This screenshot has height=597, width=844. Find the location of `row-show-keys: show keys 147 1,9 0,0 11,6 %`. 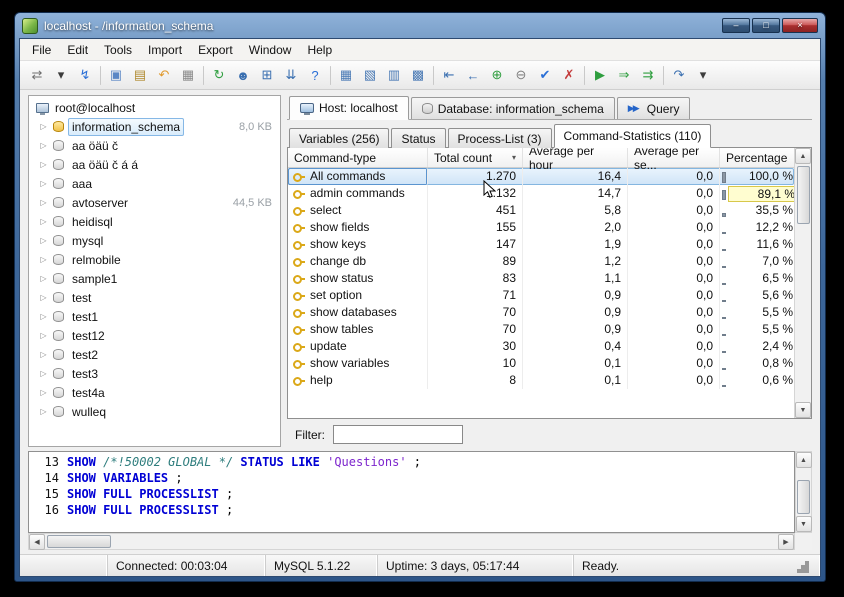

row-show-keys: show keys 147 1,9 0,0 11,6 % is located at coordinates (541, 244).